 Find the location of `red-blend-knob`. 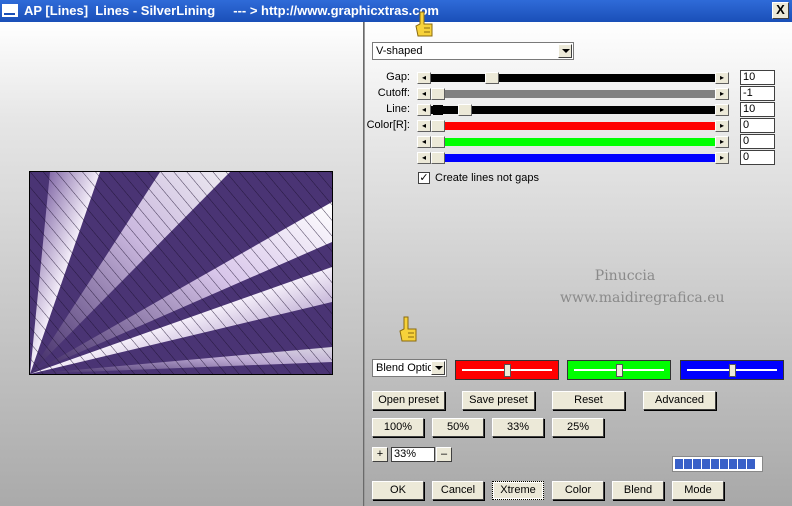

red-blend-knob is located at coordinates (507, 370).